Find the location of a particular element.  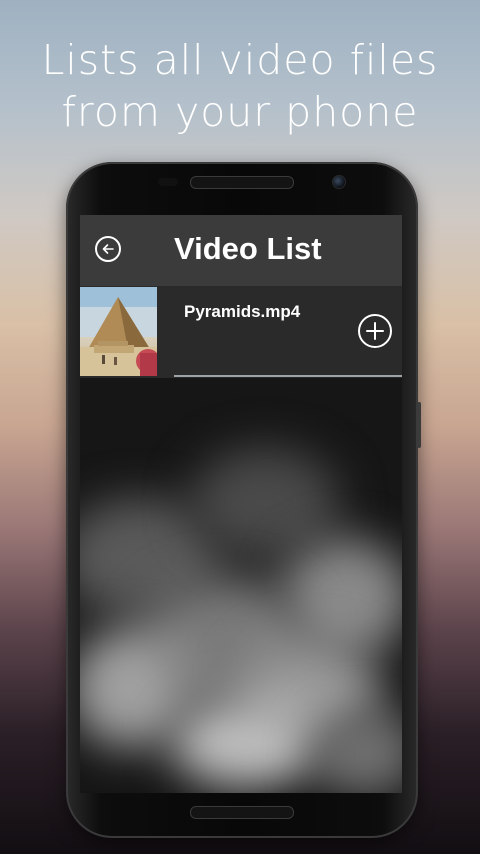

pyramids-thumbnail is located at coordinates (118, 331).